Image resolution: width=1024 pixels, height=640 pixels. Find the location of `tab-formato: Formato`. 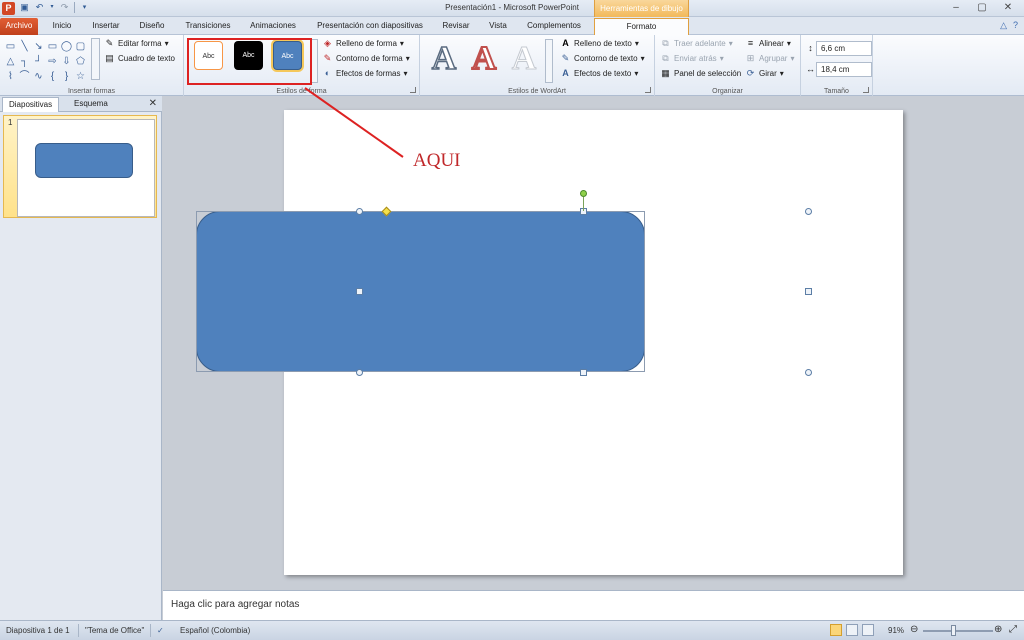

tab-formato: Formato is located at coordinates (641, 26).